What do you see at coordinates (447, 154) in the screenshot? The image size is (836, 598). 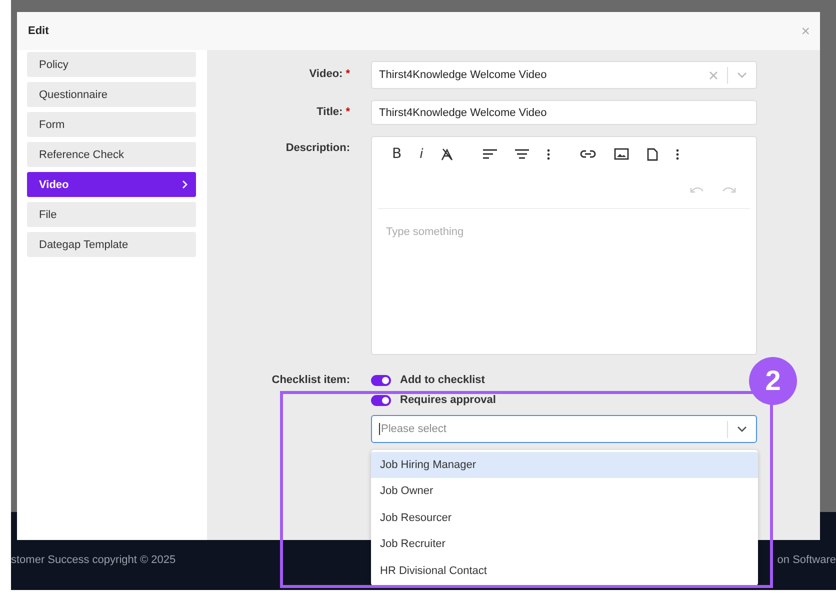 I see `clear-format-icon` at bounding box center [447, 154].